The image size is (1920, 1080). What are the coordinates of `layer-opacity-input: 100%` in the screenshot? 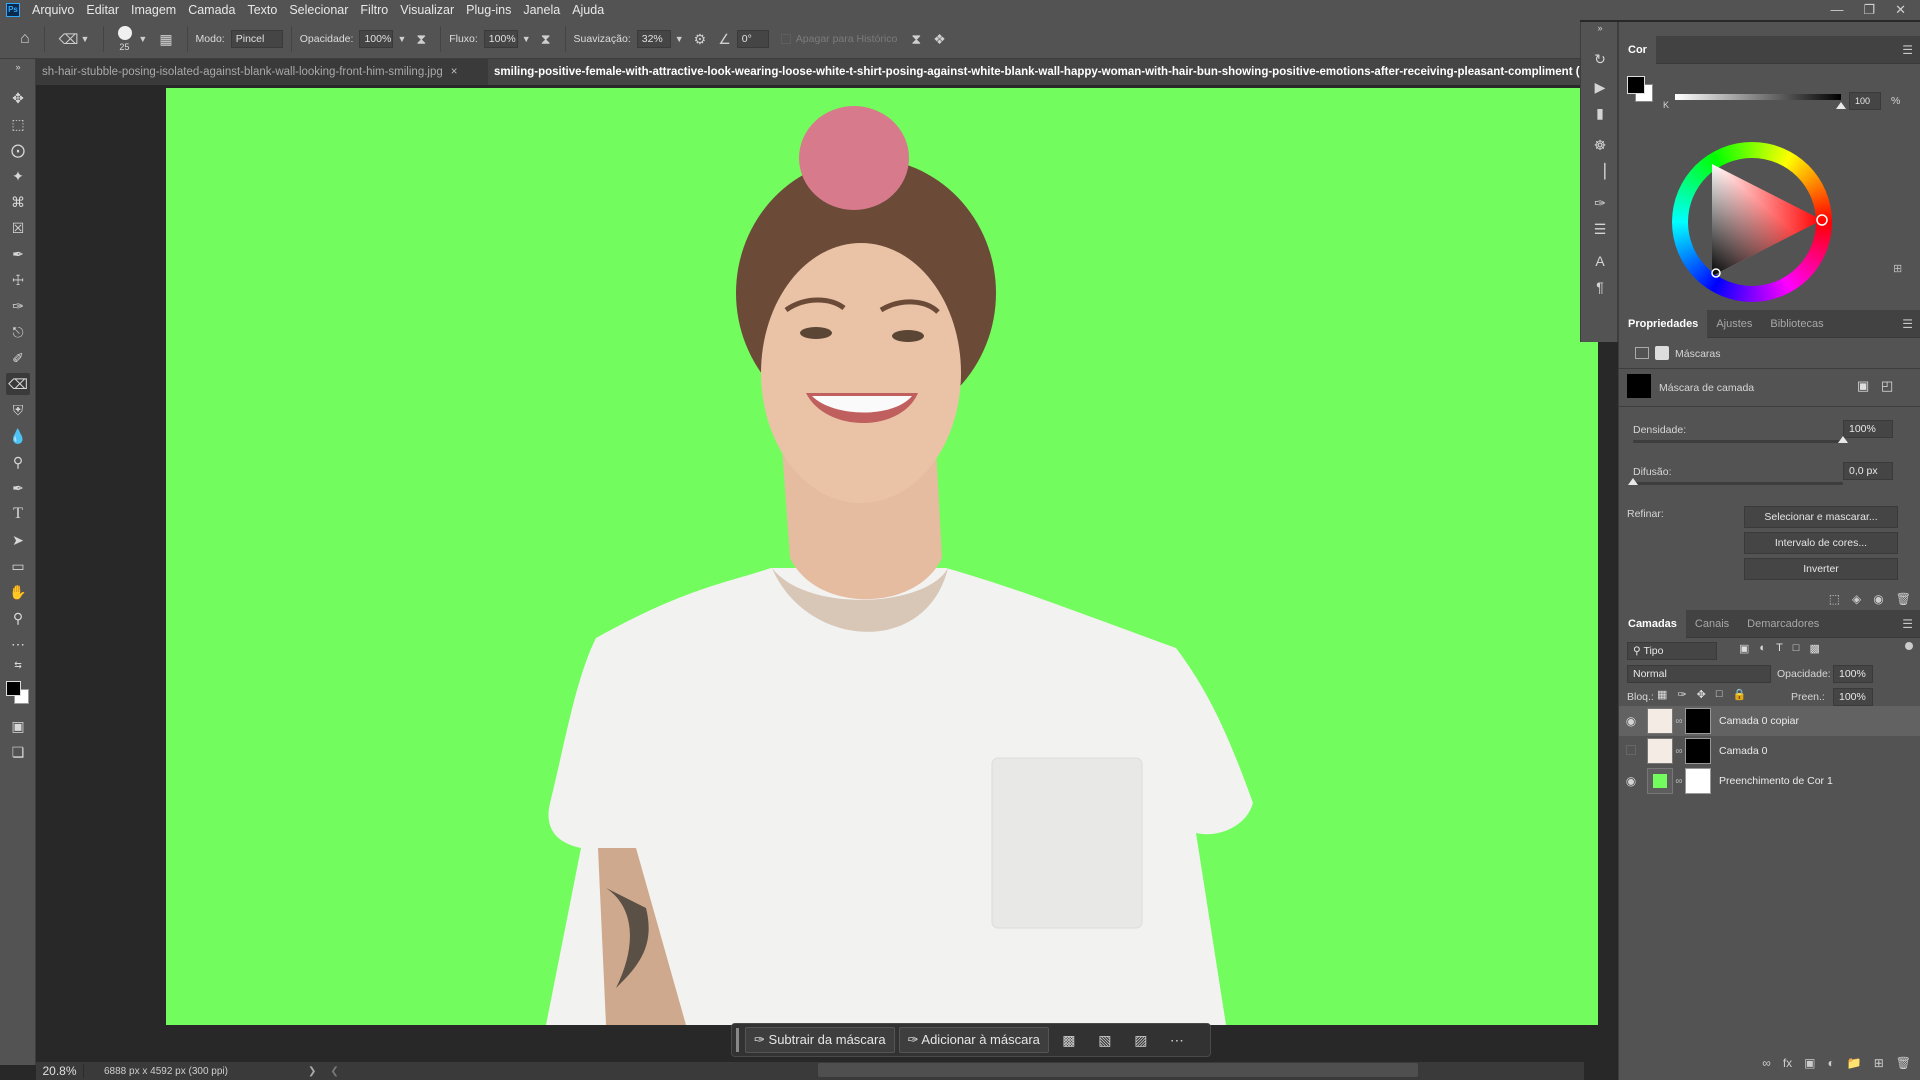 It's located at (1853, 674).